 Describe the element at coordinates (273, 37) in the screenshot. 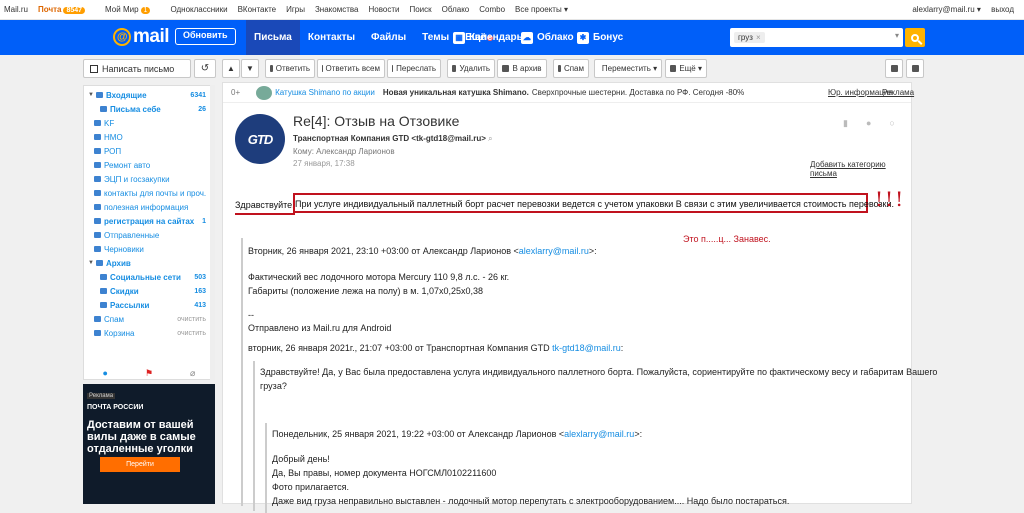

I see `nav-letters: Письма` at that location.